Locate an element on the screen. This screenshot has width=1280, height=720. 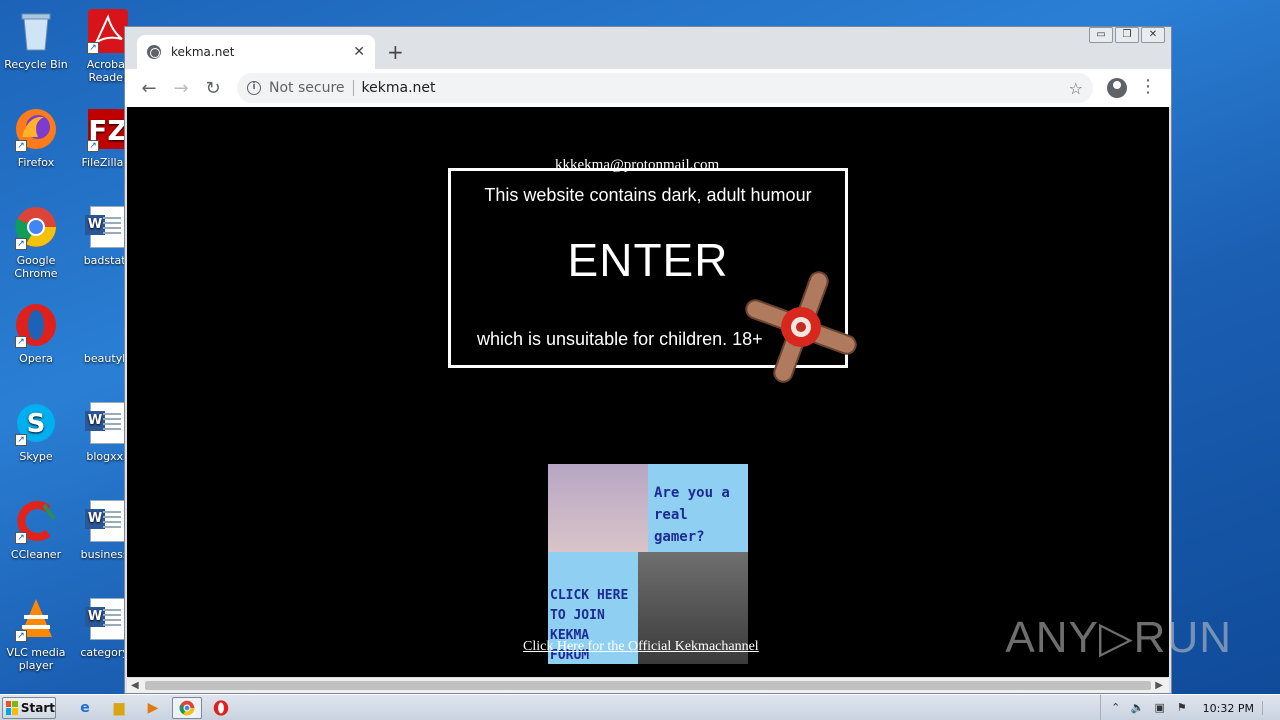
forward-button: → is located at coordinates (181, 88).